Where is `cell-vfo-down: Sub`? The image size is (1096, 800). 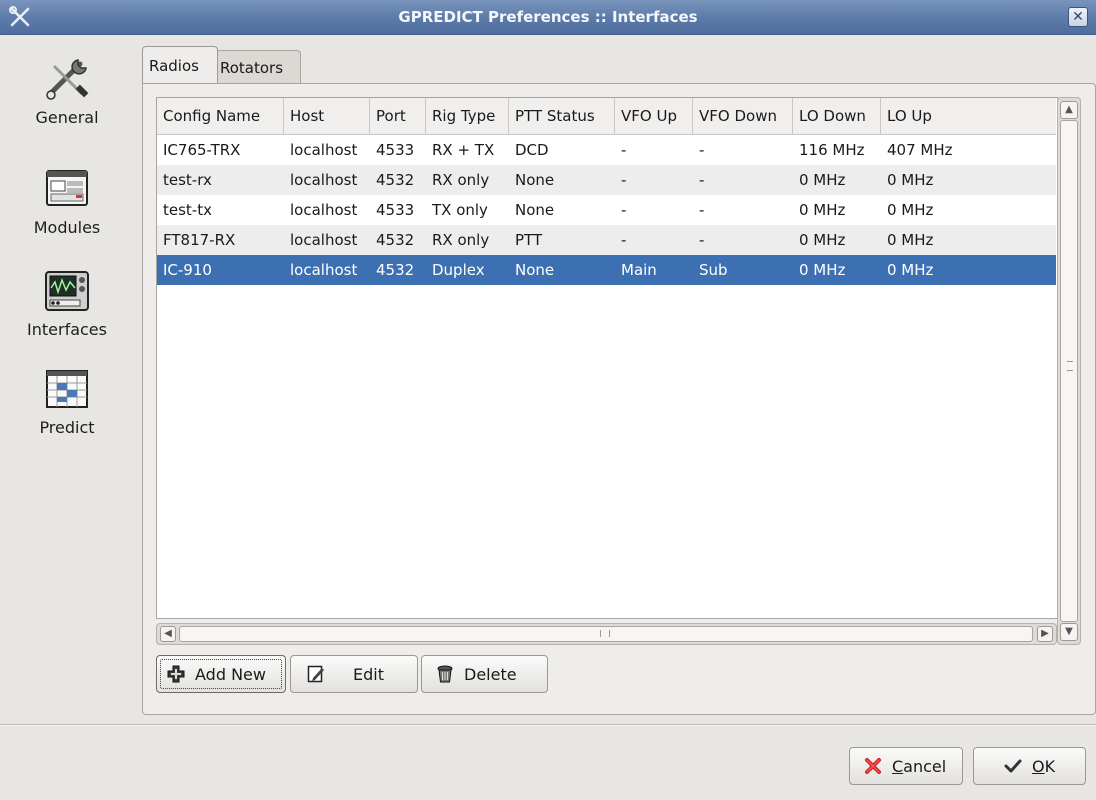
cell-vfo-down: Sub is located at coordinates (713, 270).